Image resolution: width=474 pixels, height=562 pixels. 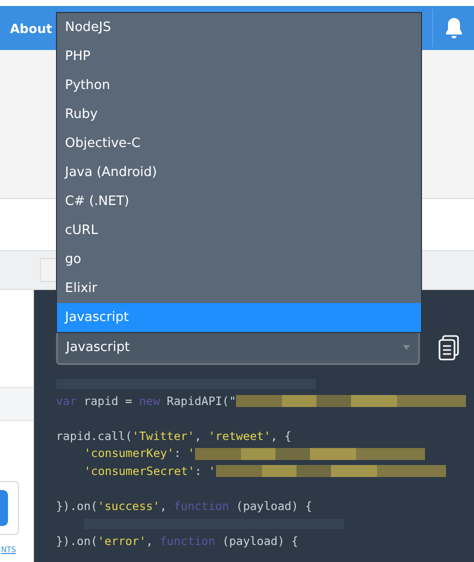 What do you see at coordinates (239, 85) in the screenshot?
I see `language-option: Python` at bounding box center [239, 85].